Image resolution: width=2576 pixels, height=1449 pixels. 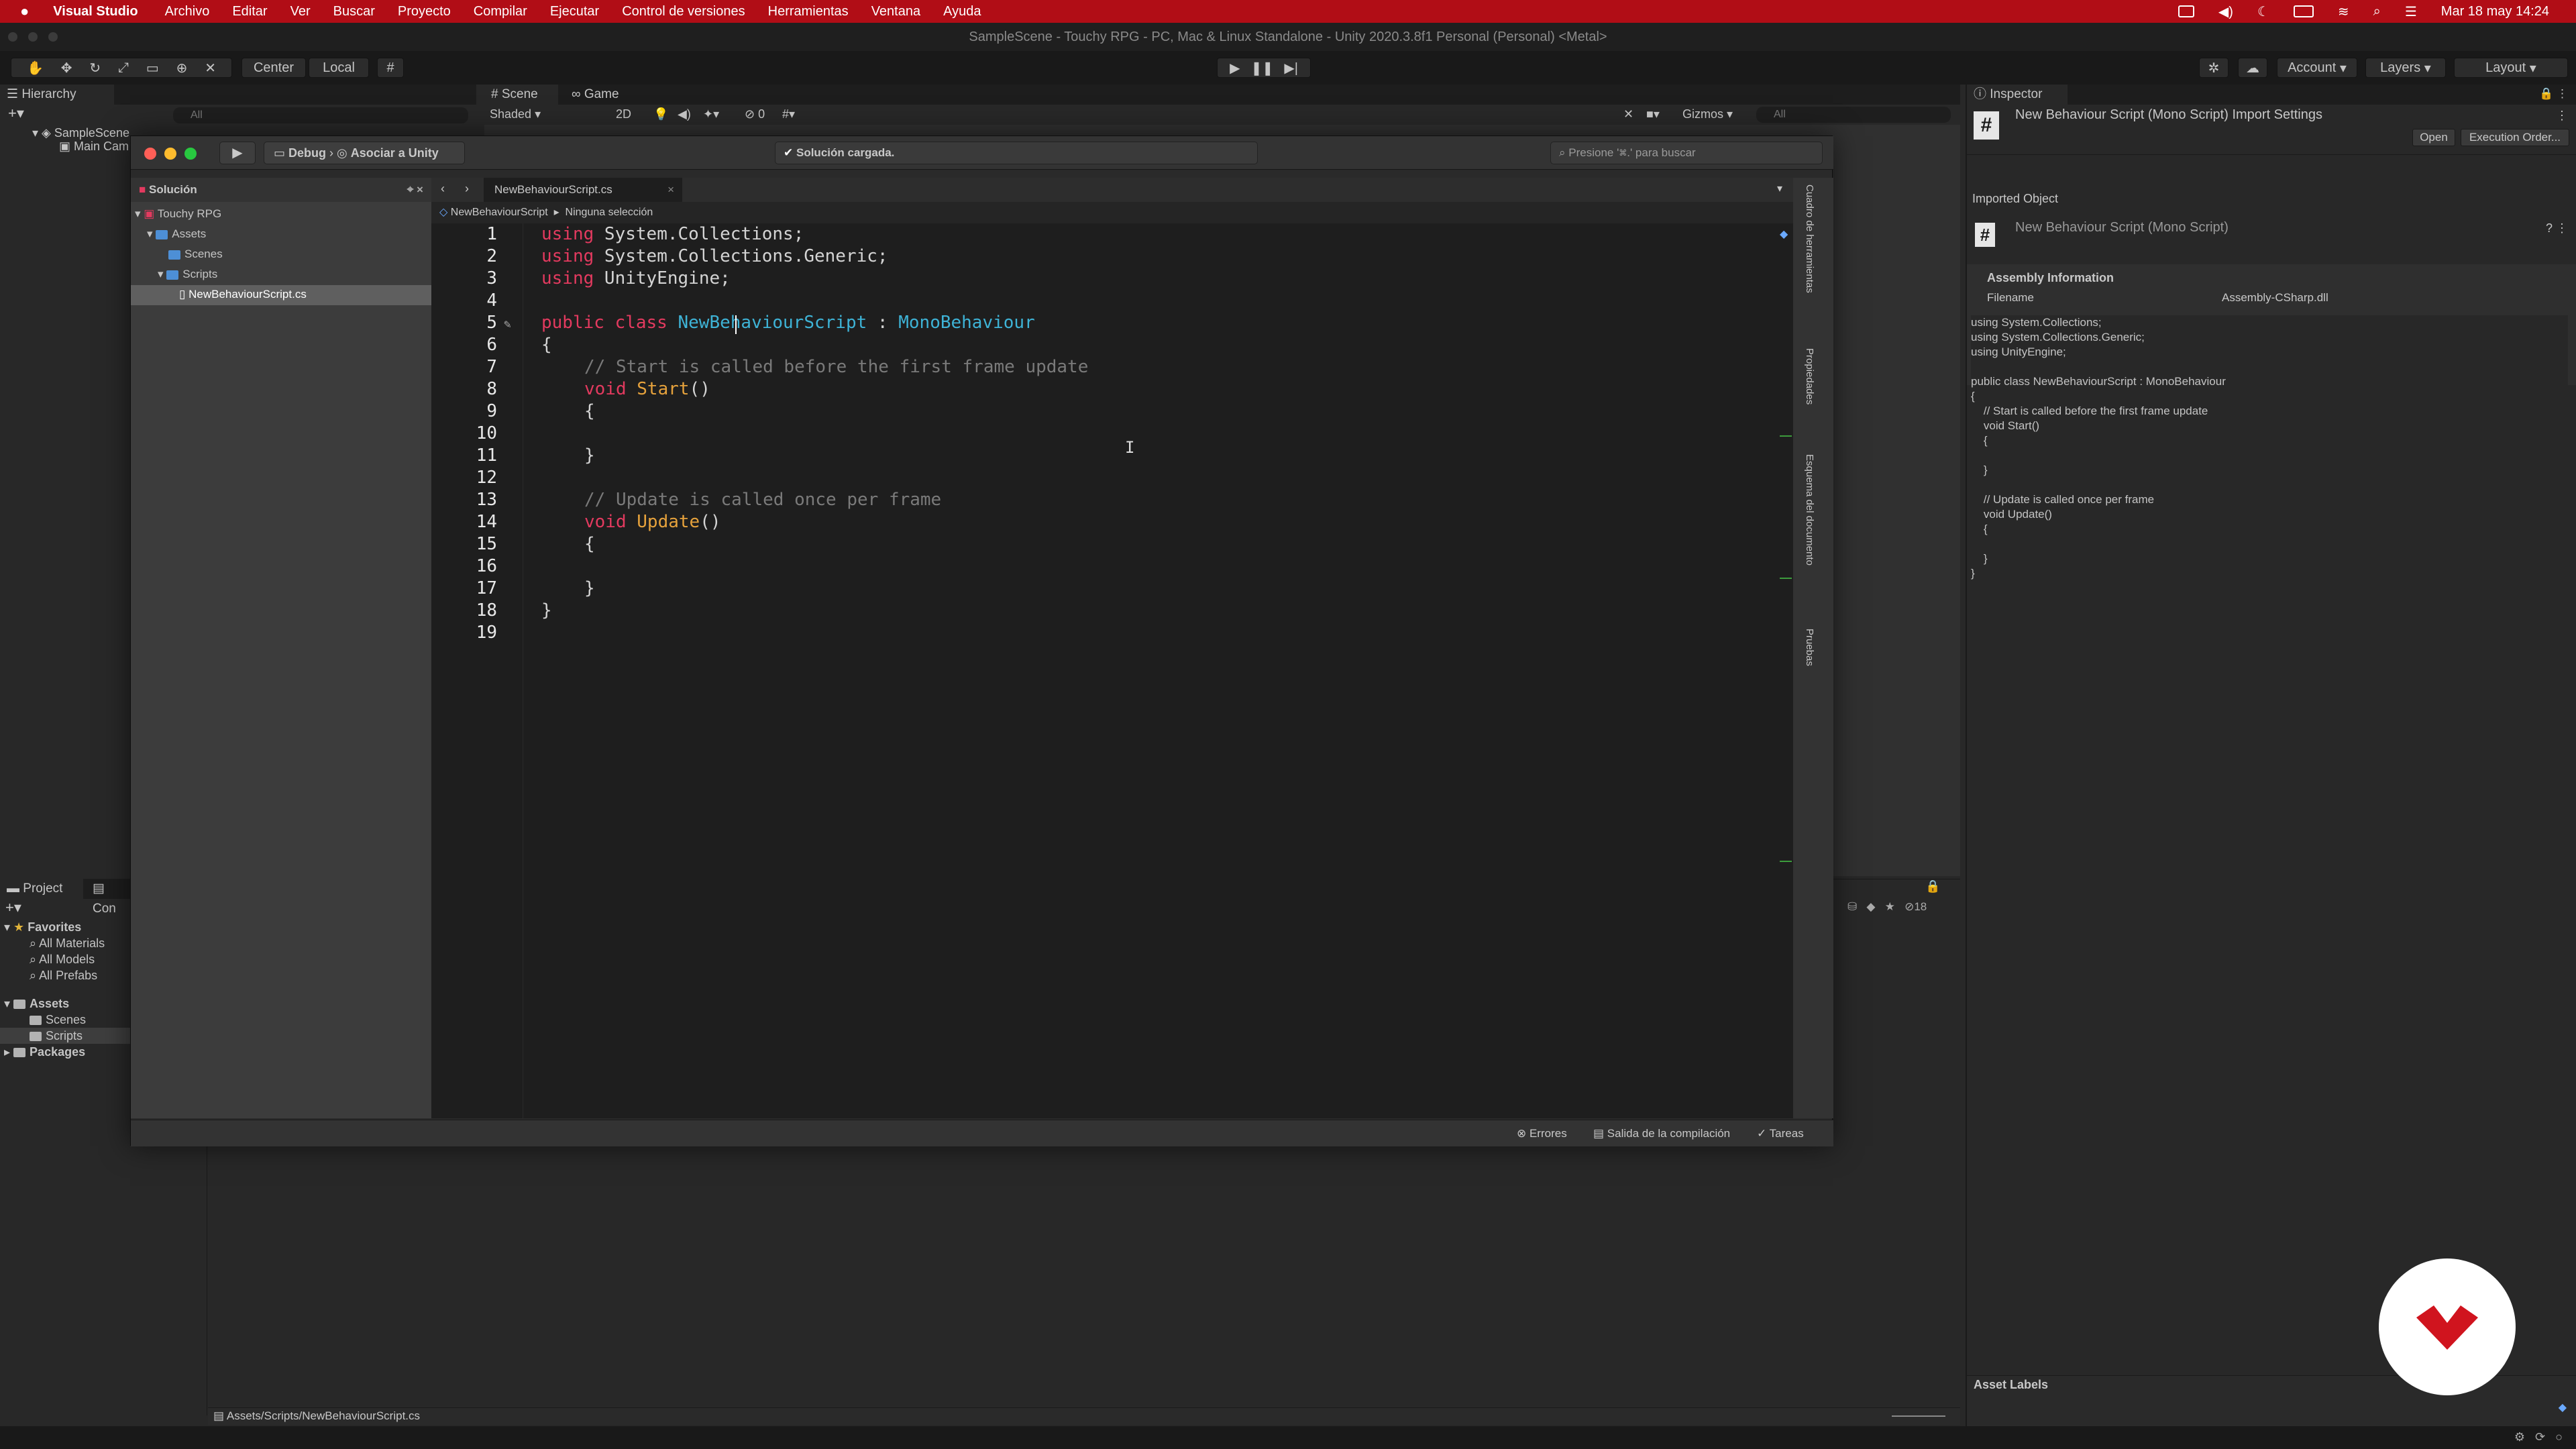 What do you see at coordinates (684, 114) in the screenshot?
I see `audio-icon: ◀)` at bounding box center [684, 114].